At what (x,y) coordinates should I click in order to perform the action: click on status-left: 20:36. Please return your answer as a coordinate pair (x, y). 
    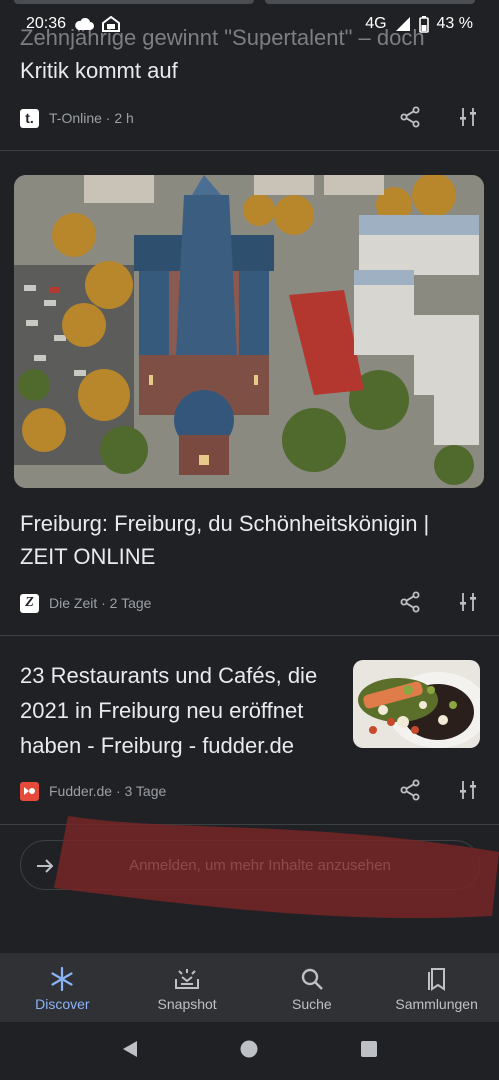
    Looking at the image, I should click on (73, 24).